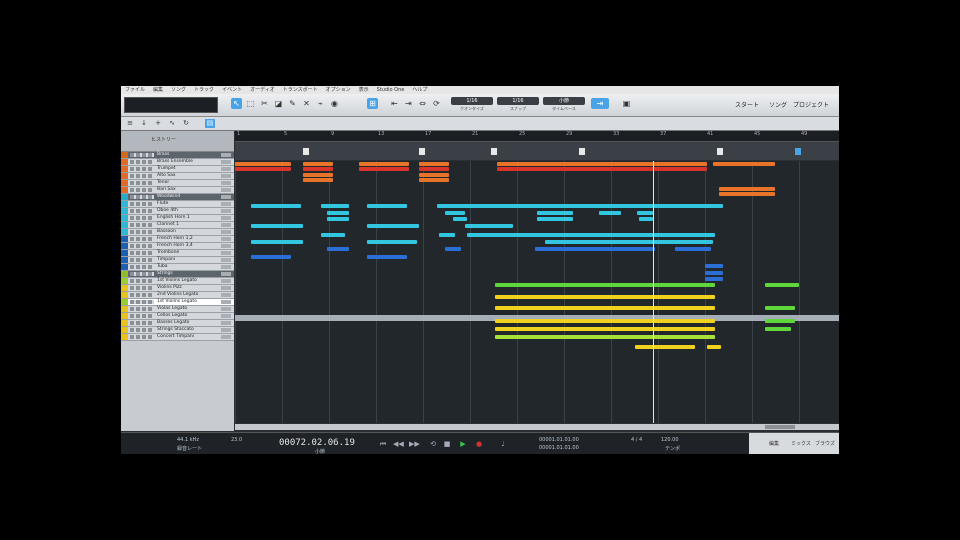 This screenshot has height=540, width=960. I want to click on marker-flag, so click(720, 151).